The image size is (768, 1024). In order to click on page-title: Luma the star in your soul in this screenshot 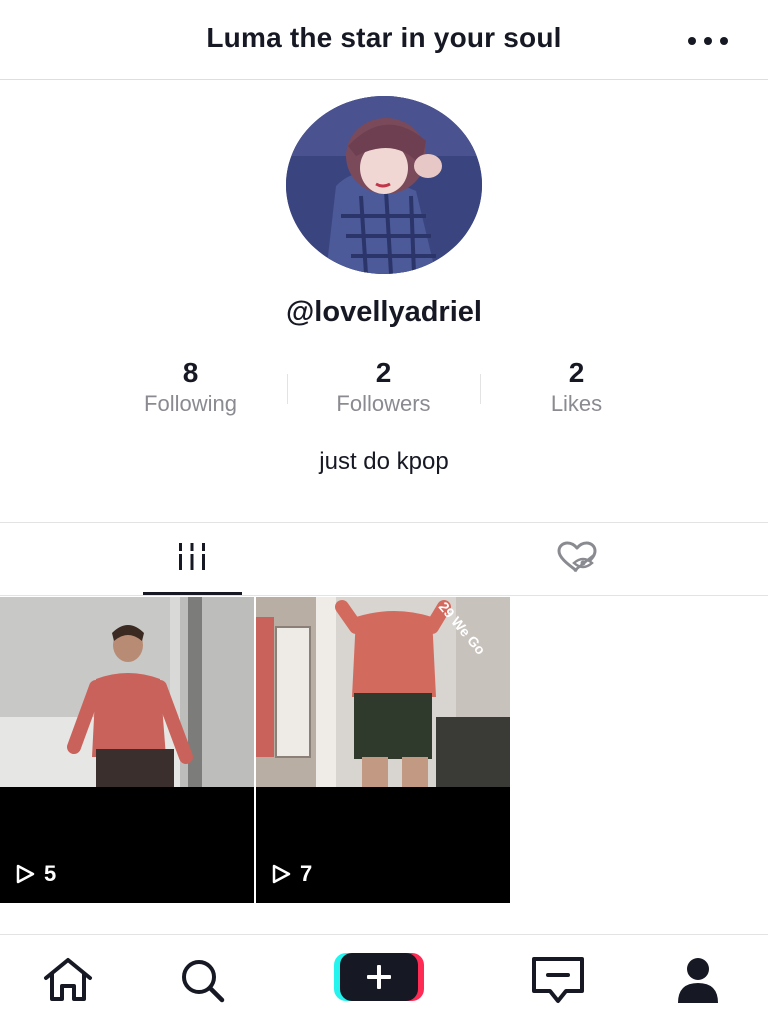, I will do `click(384, 37)`.